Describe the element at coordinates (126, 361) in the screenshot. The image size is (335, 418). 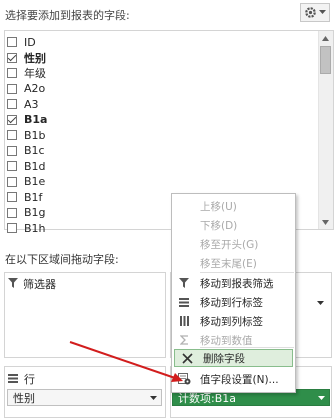
I see `annotation-arrow` at that location.